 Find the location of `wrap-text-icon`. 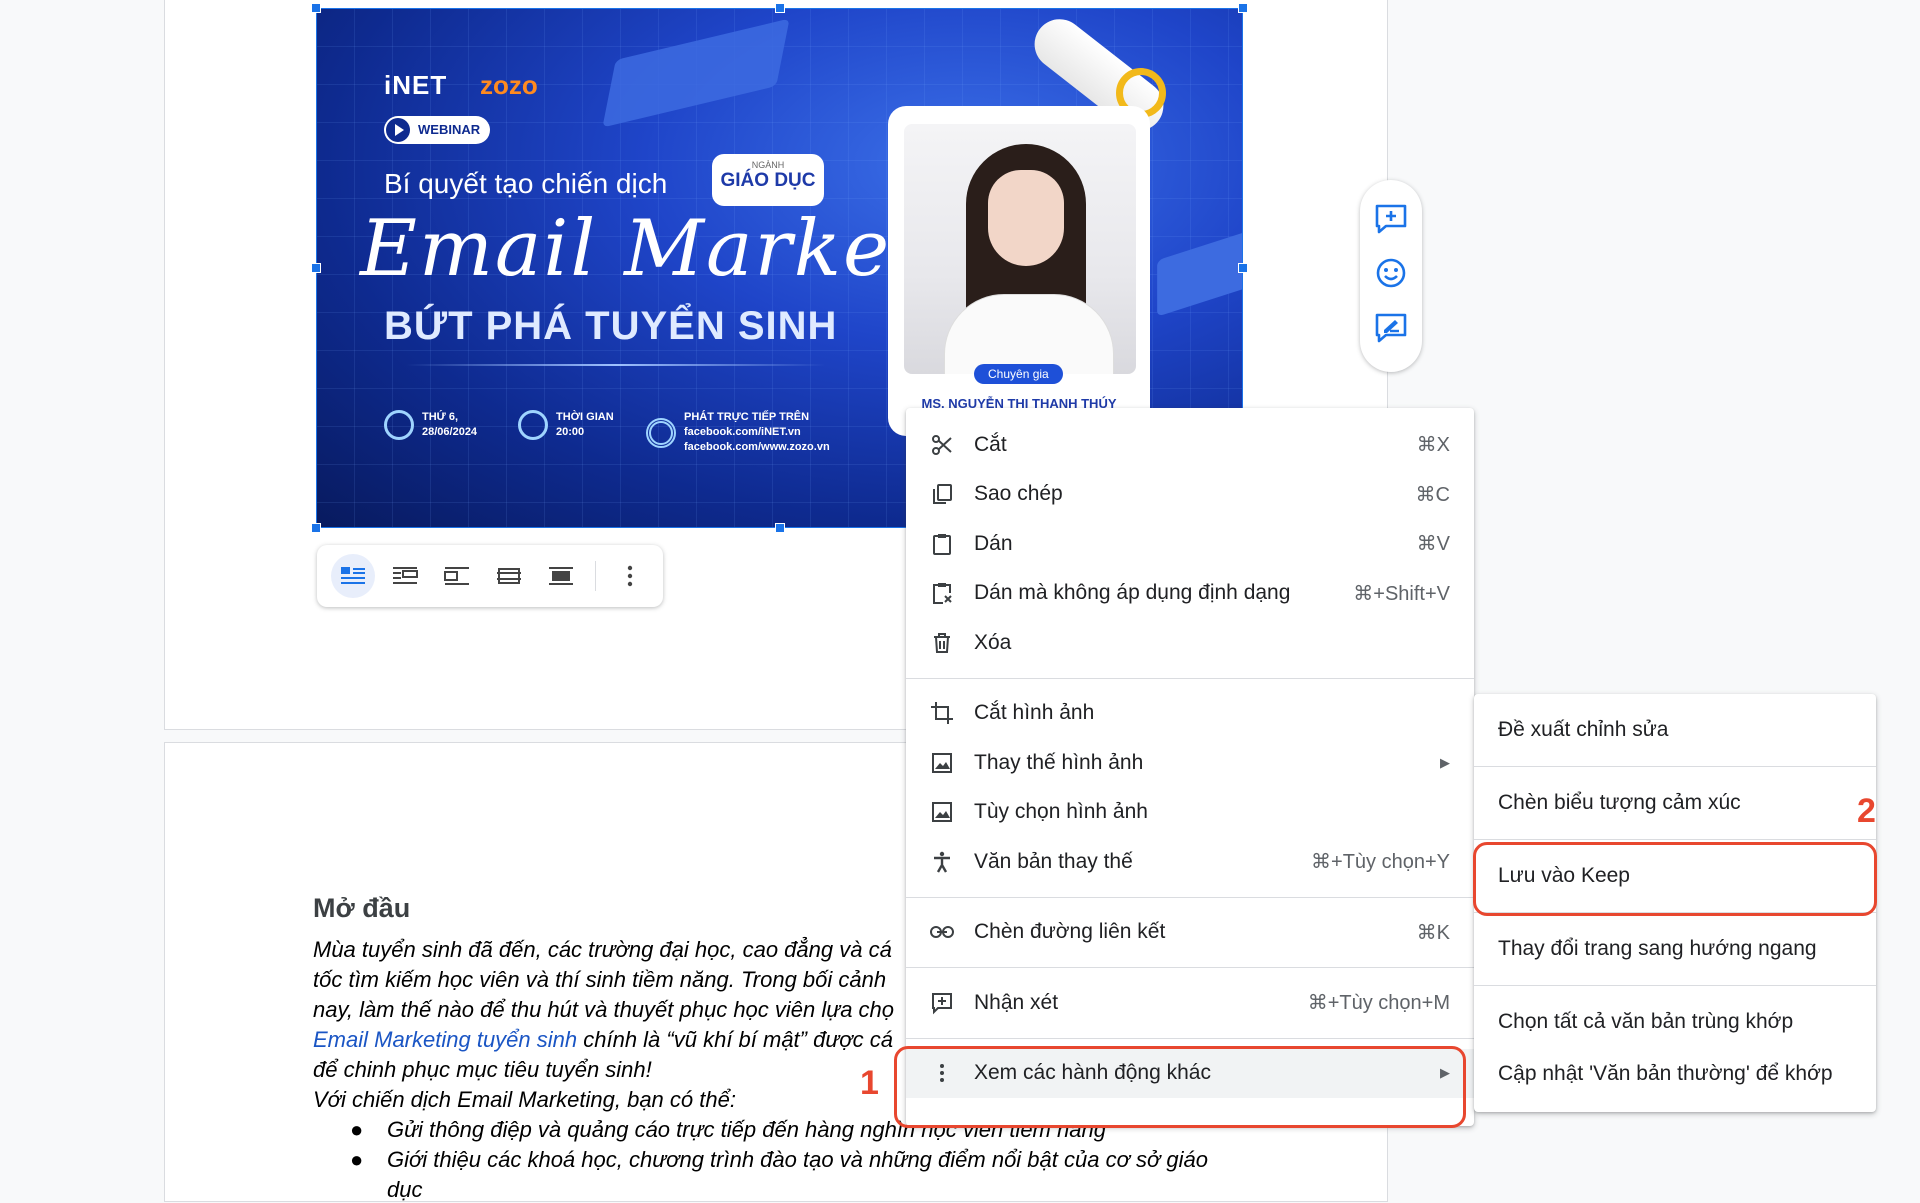

wrap-text-icon is located at coordinates (405, 576).